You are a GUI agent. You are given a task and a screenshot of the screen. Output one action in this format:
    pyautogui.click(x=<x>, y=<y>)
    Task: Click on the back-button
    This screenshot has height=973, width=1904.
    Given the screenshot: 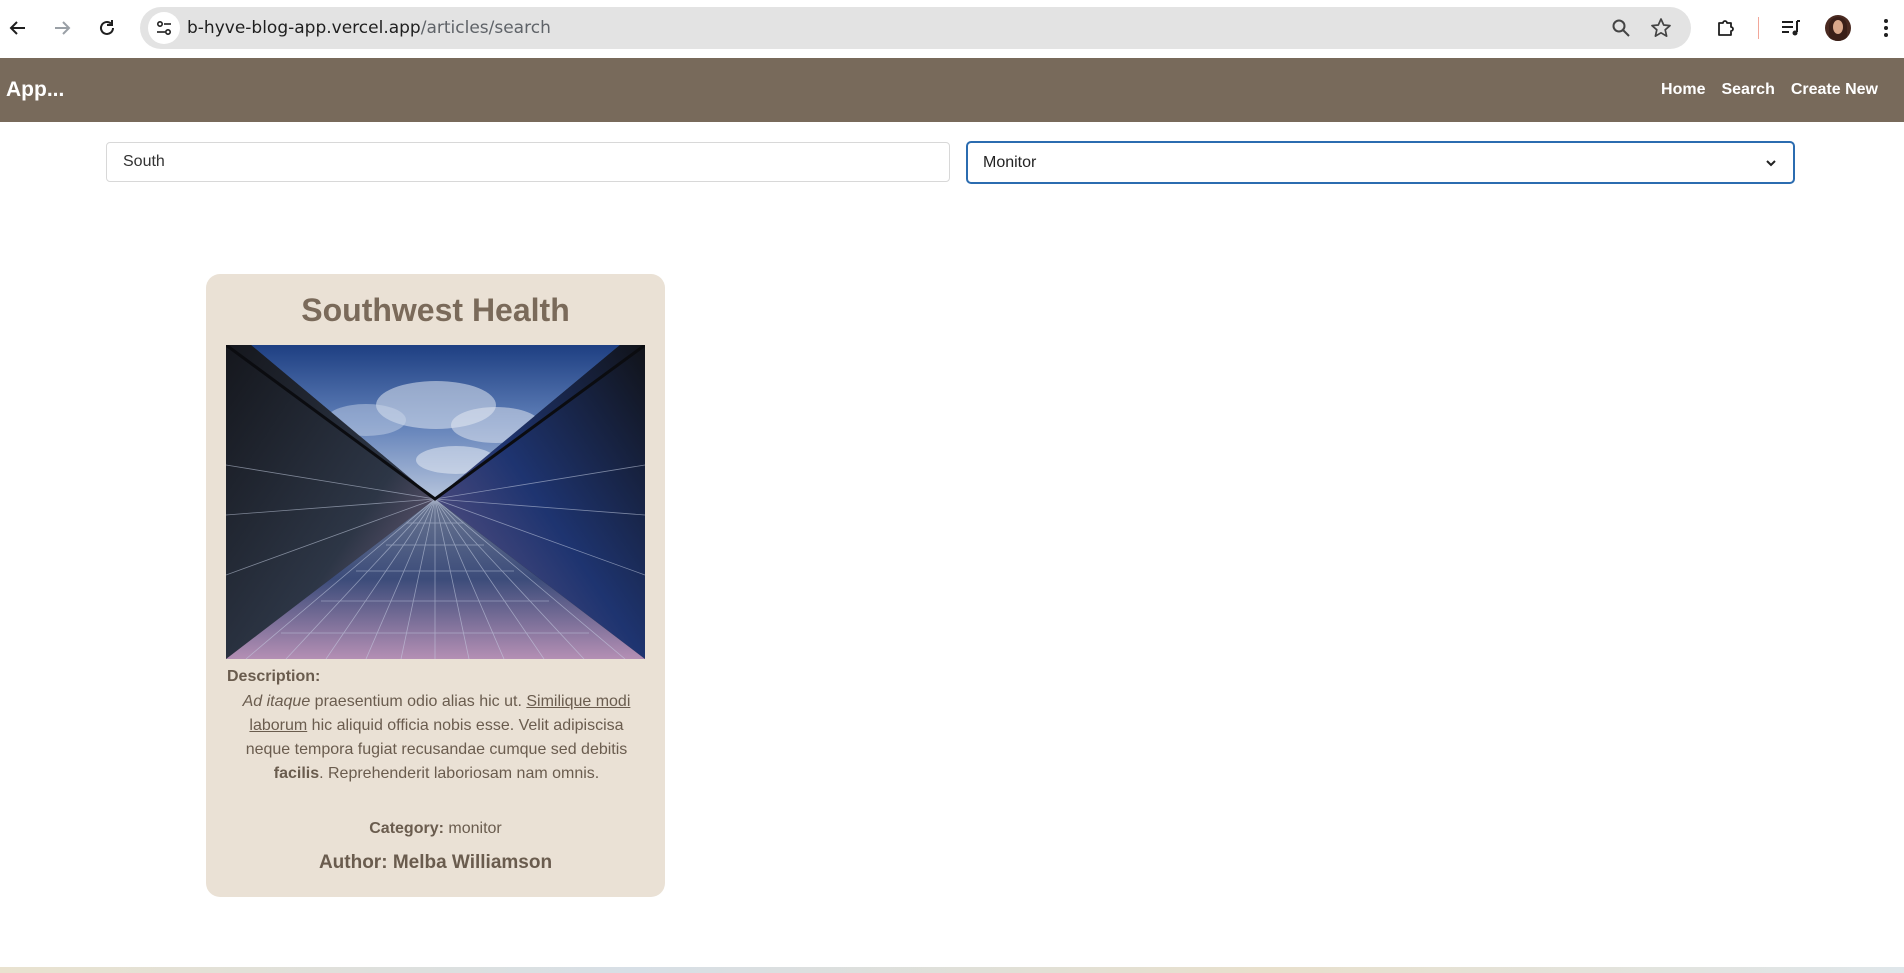 What is the action you would take?
    pyautogui.click(x=18, y=28)
    